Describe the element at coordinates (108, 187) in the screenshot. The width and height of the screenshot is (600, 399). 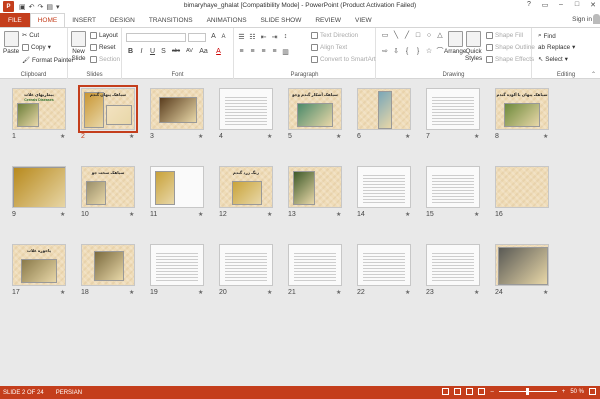
I see `slide-thumbnail: سیاهک سخت جو` at that location.